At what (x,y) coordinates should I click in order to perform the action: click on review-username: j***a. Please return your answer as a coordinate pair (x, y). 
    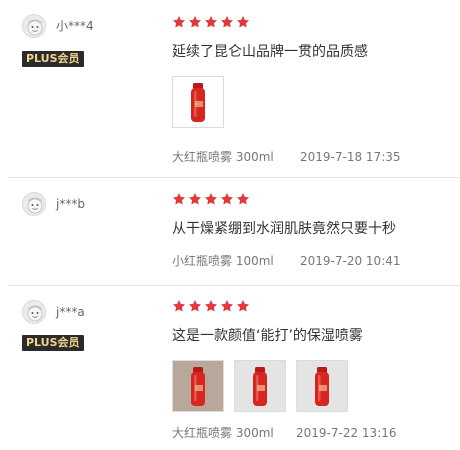
    Looking at the image, I should click on (70, 312).